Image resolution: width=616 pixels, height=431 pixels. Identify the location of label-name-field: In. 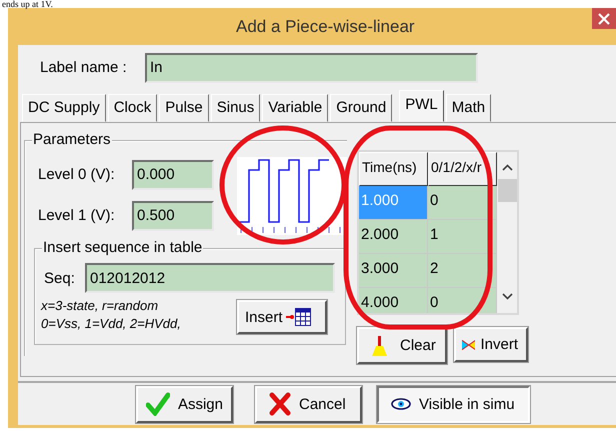
(311, 67).